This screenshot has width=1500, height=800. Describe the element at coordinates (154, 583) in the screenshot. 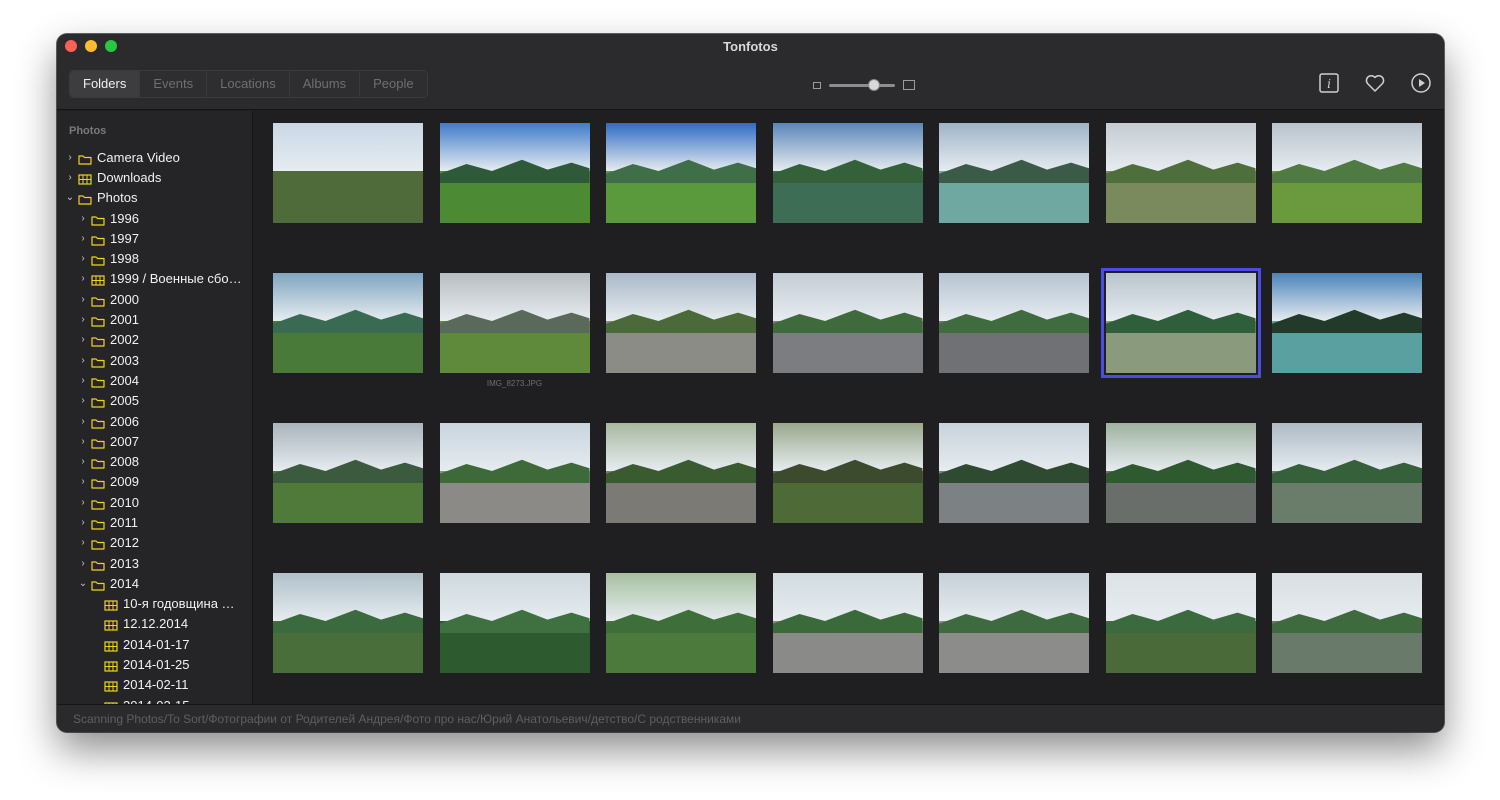

I see `sidebar-item: ⌄ 2014` at that location.